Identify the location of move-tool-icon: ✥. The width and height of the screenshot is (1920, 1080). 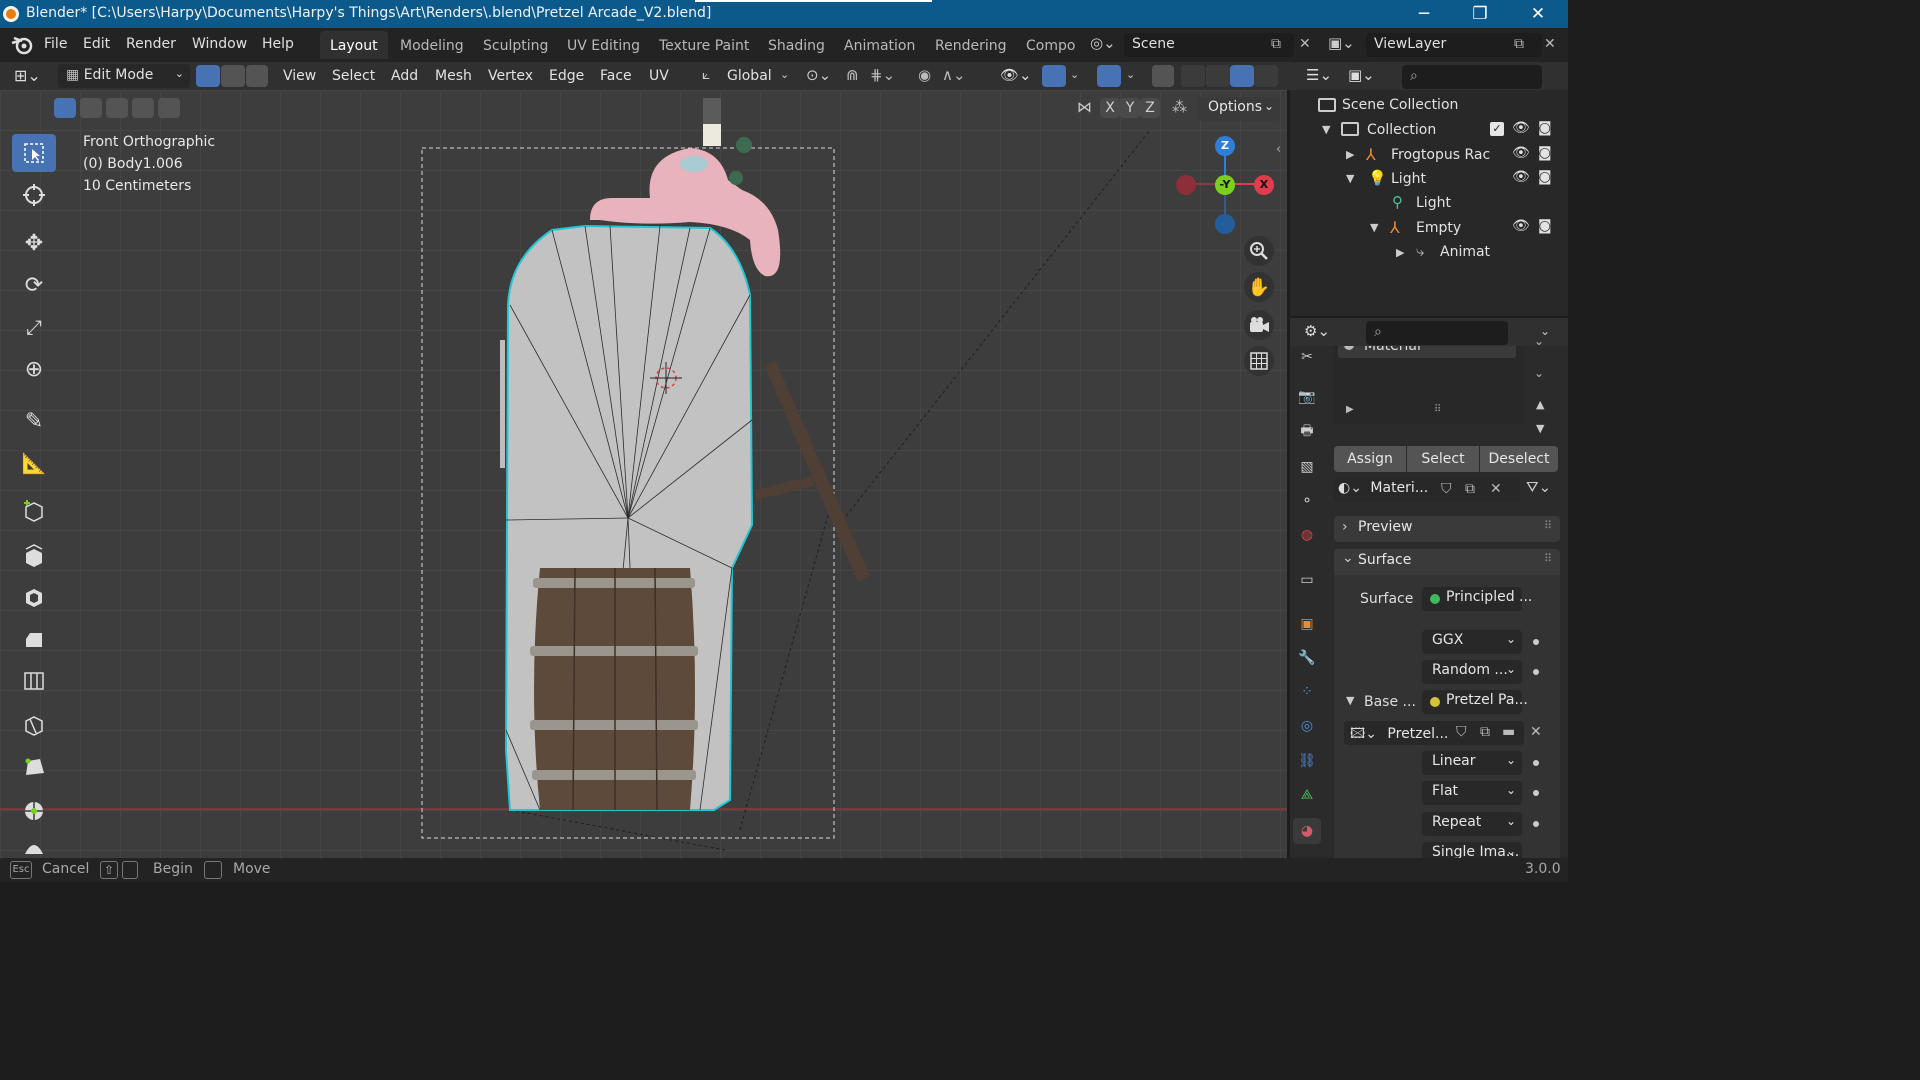
(34, 243).